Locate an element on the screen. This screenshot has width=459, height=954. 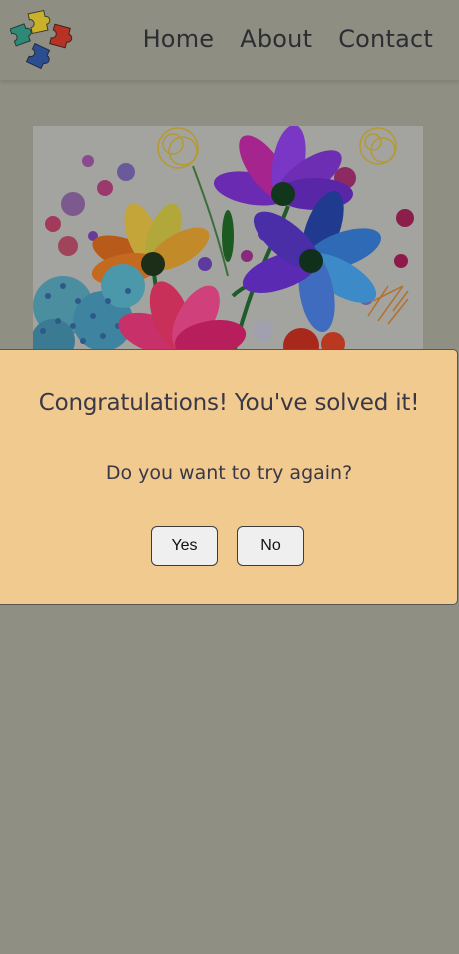
puzzle-pieces-logo-icon is located at coordinates (47, 40).